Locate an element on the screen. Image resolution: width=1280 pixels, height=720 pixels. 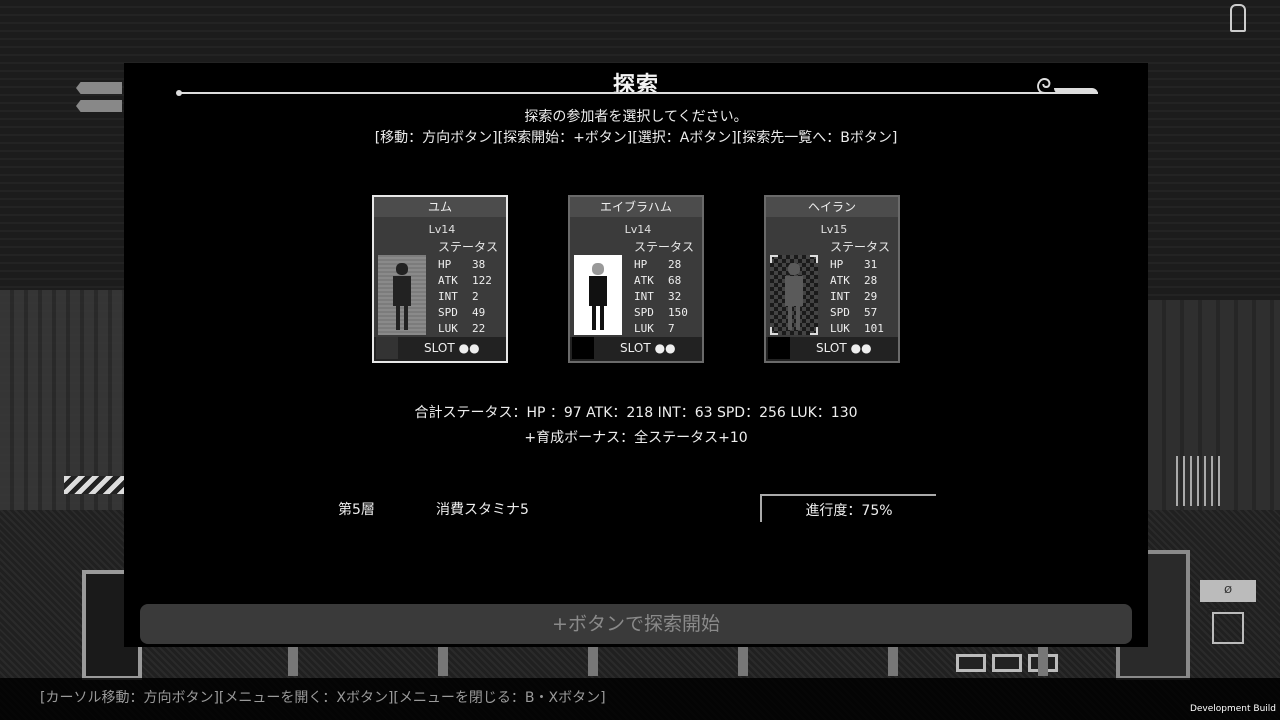
dev-build-label: Development Build is located at coordinates (1232, 709).